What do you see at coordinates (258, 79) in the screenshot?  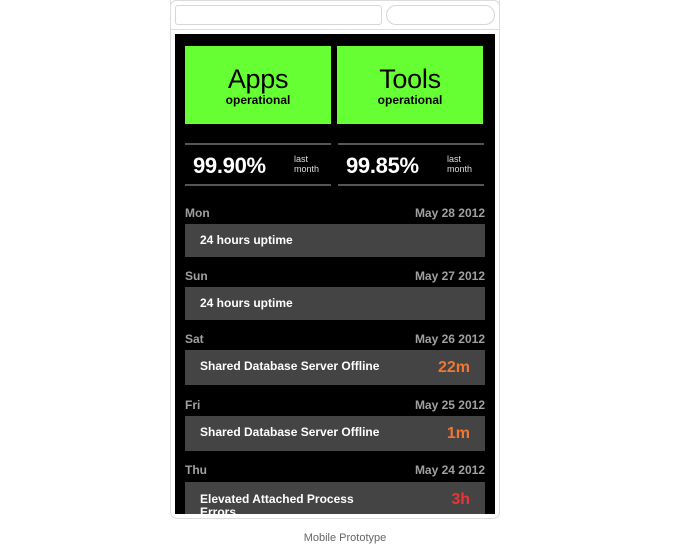 I see `tile-name: Apps` at bounding box center [258, 79].